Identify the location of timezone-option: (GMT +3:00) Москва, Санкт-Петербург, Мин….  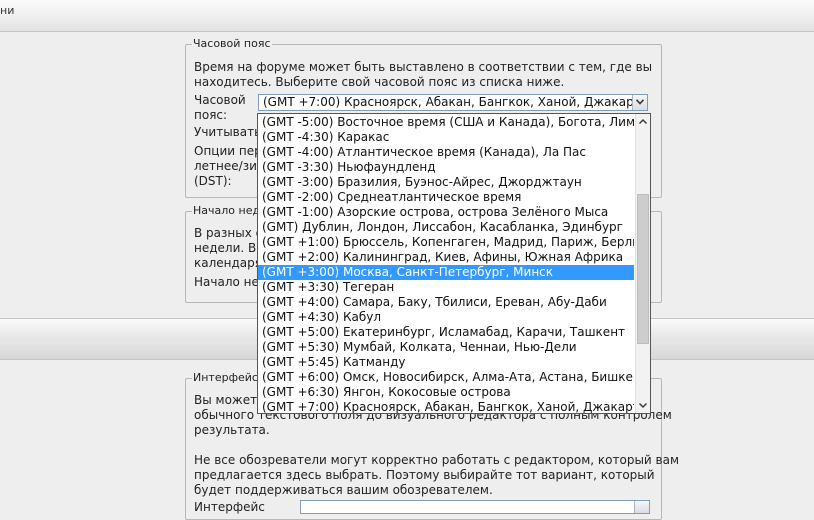
(446, 272).